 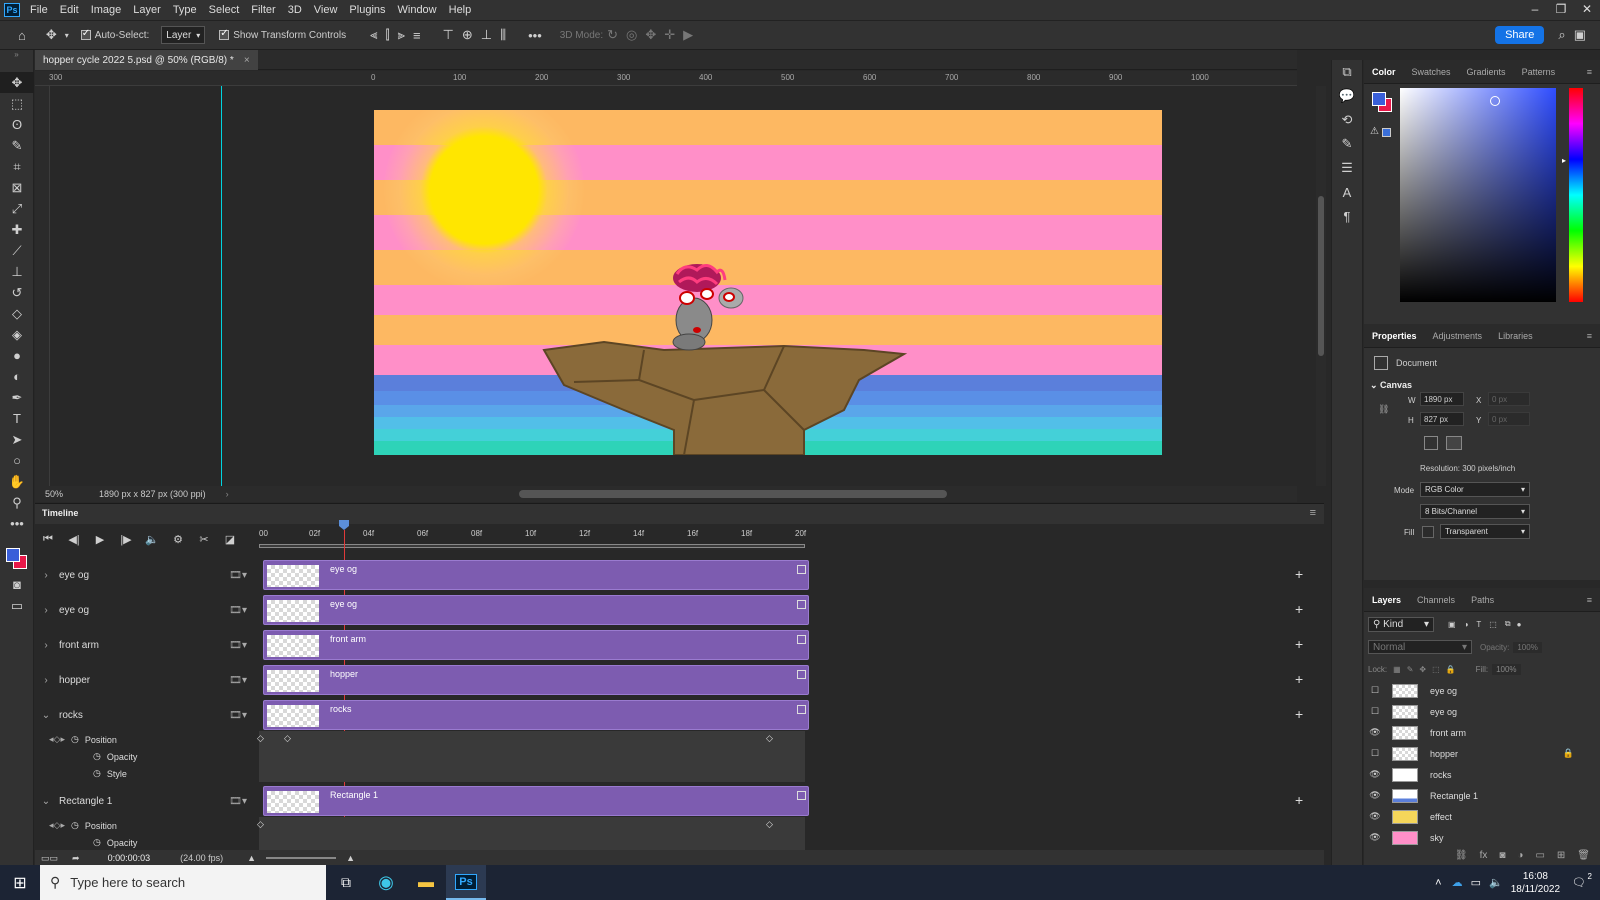 What do you see at coordinates (17, 187) in the screenshot?
I see `frame-icon: ⊠` at bounding box center [17, 187].